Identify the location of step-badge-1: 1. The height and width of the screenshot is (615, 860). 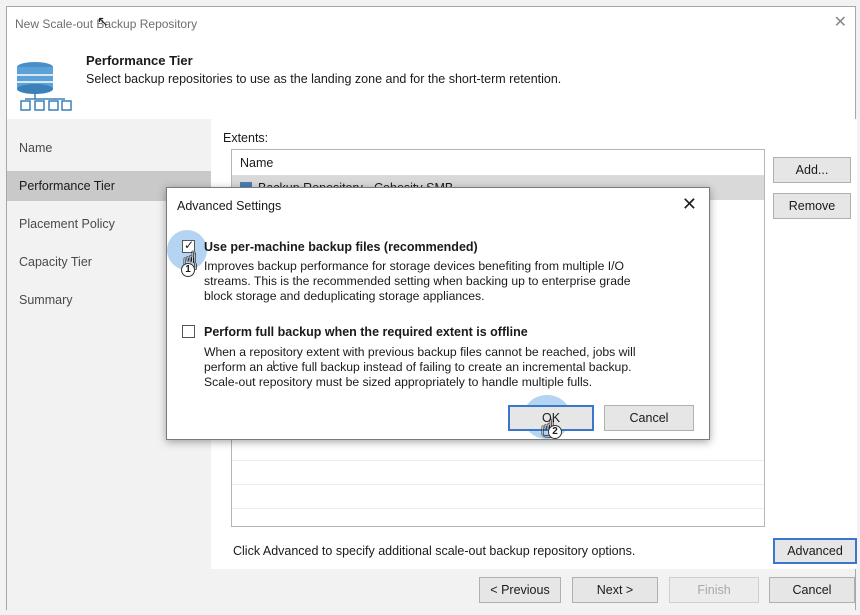
(188, 270).